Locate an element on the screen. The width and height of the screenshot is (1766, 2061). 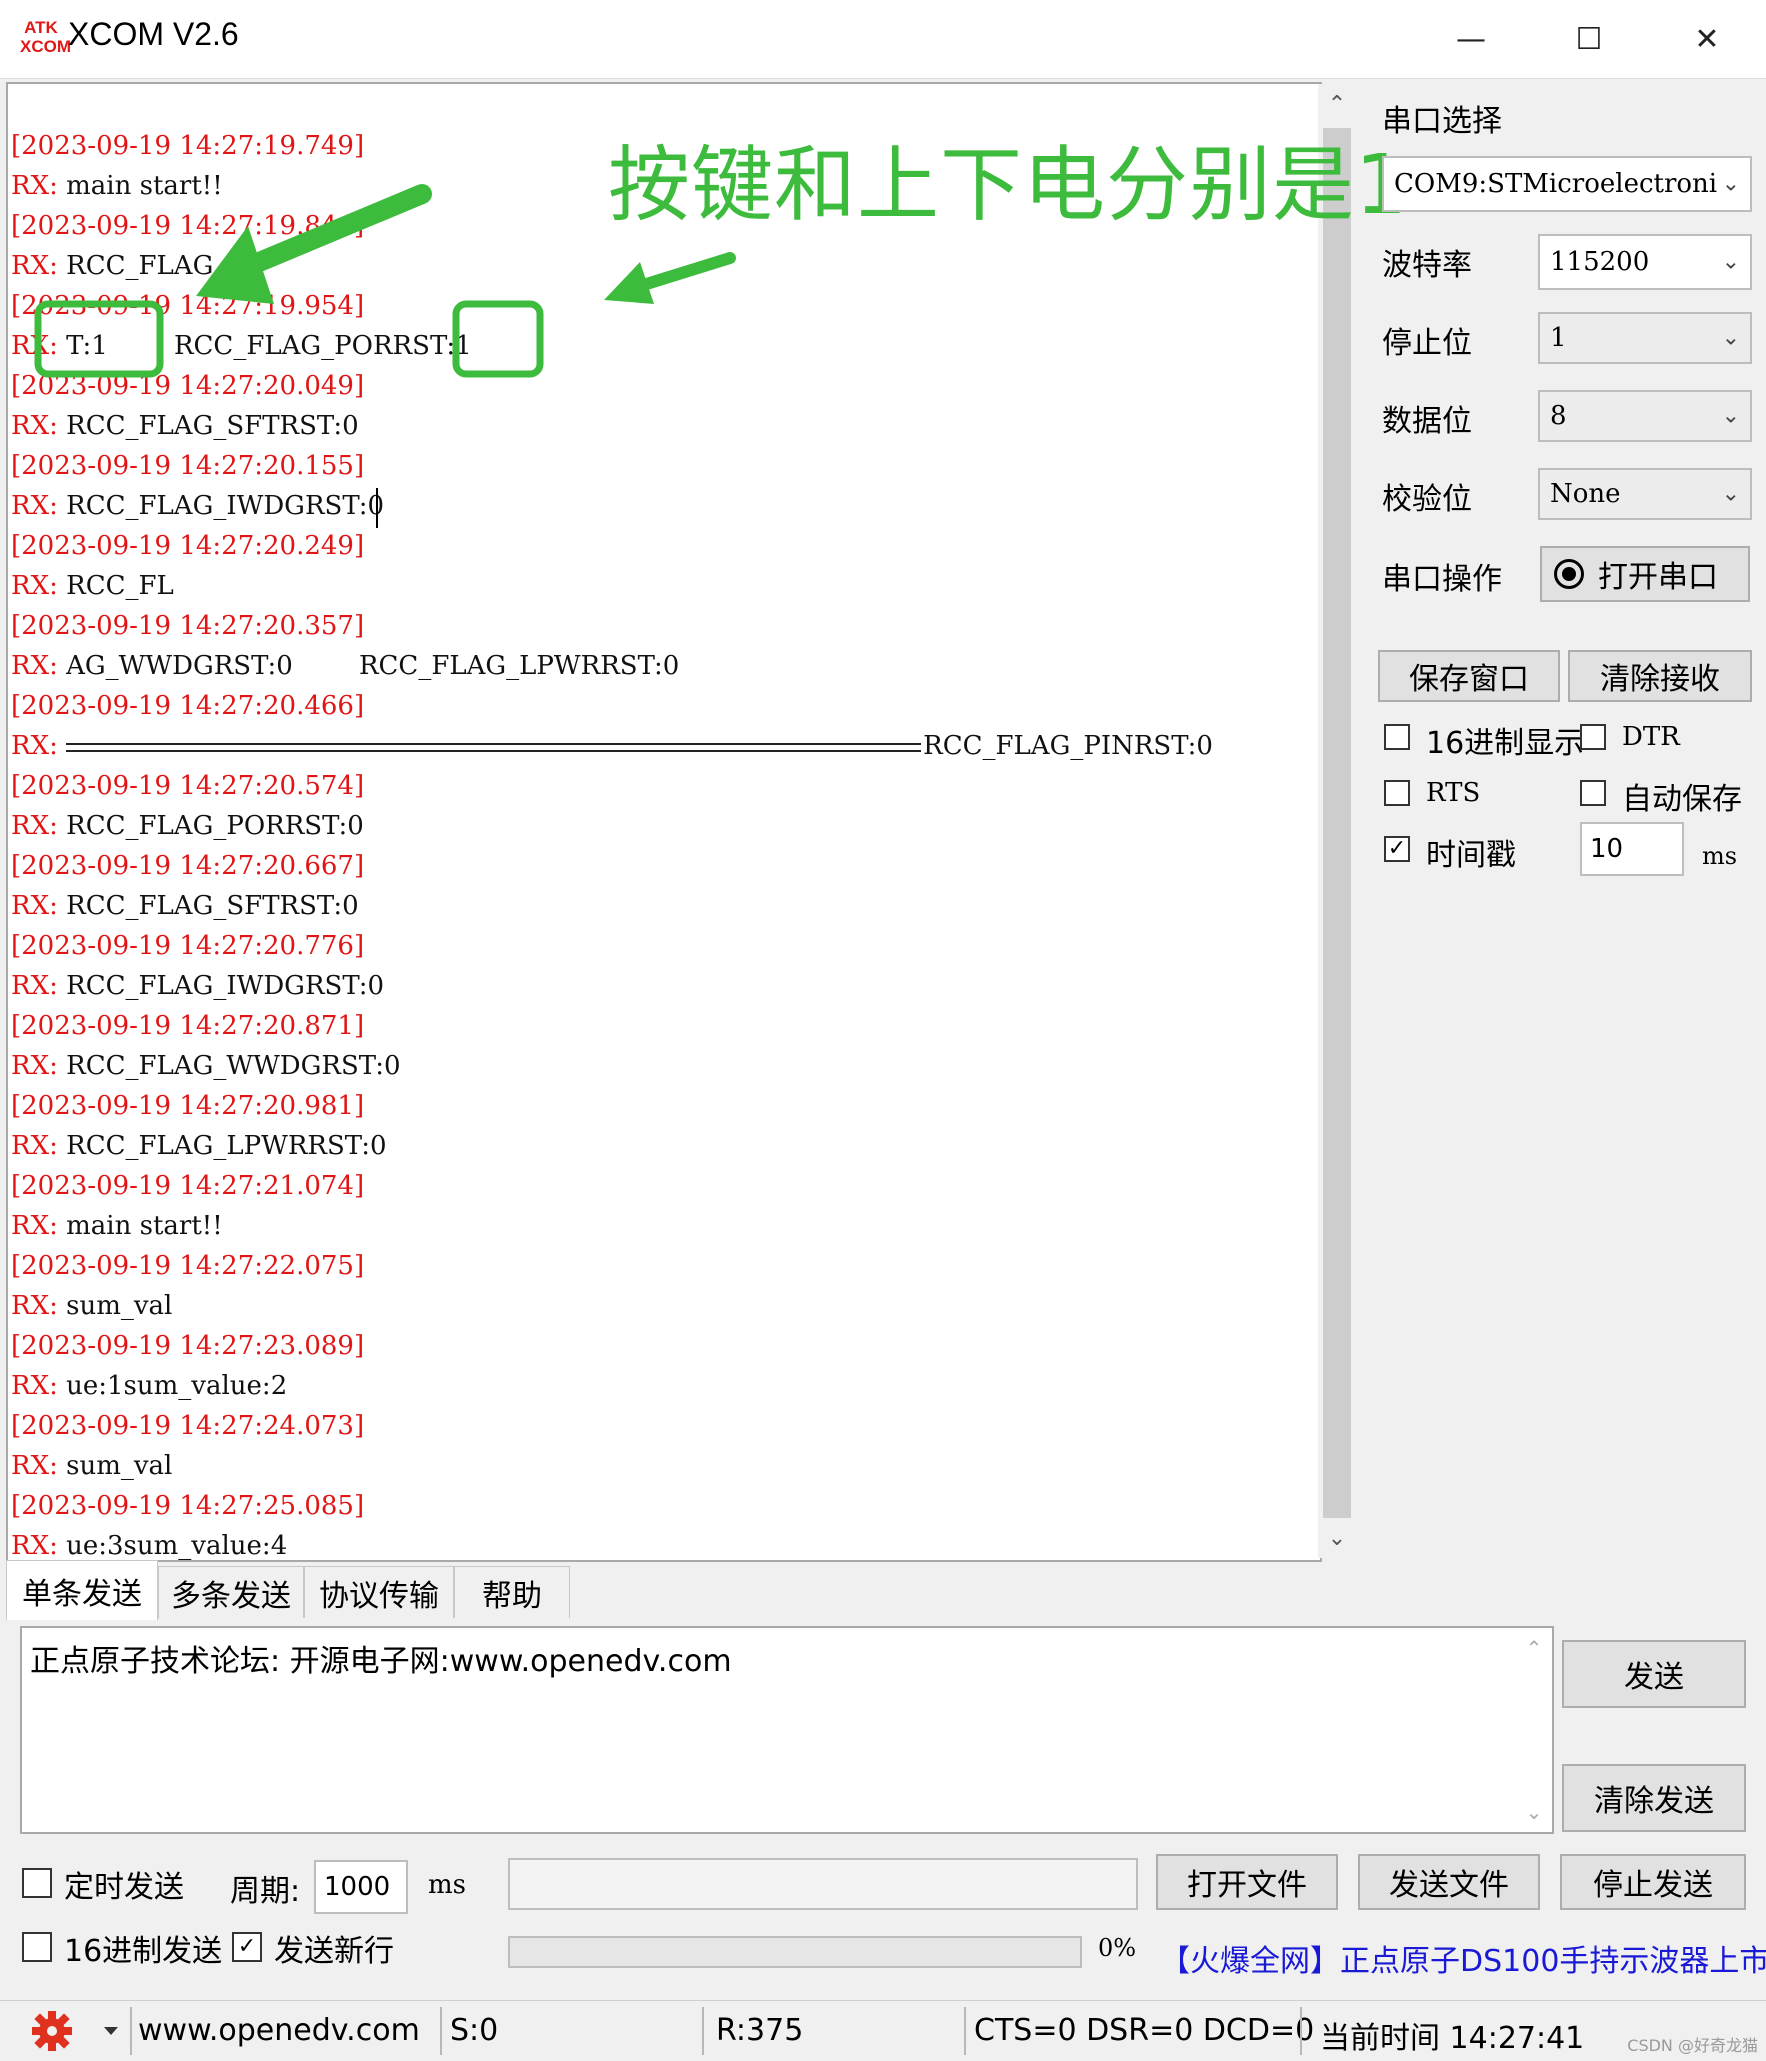
status-website: www.openedv.com is located at coordinates (279, 2030).